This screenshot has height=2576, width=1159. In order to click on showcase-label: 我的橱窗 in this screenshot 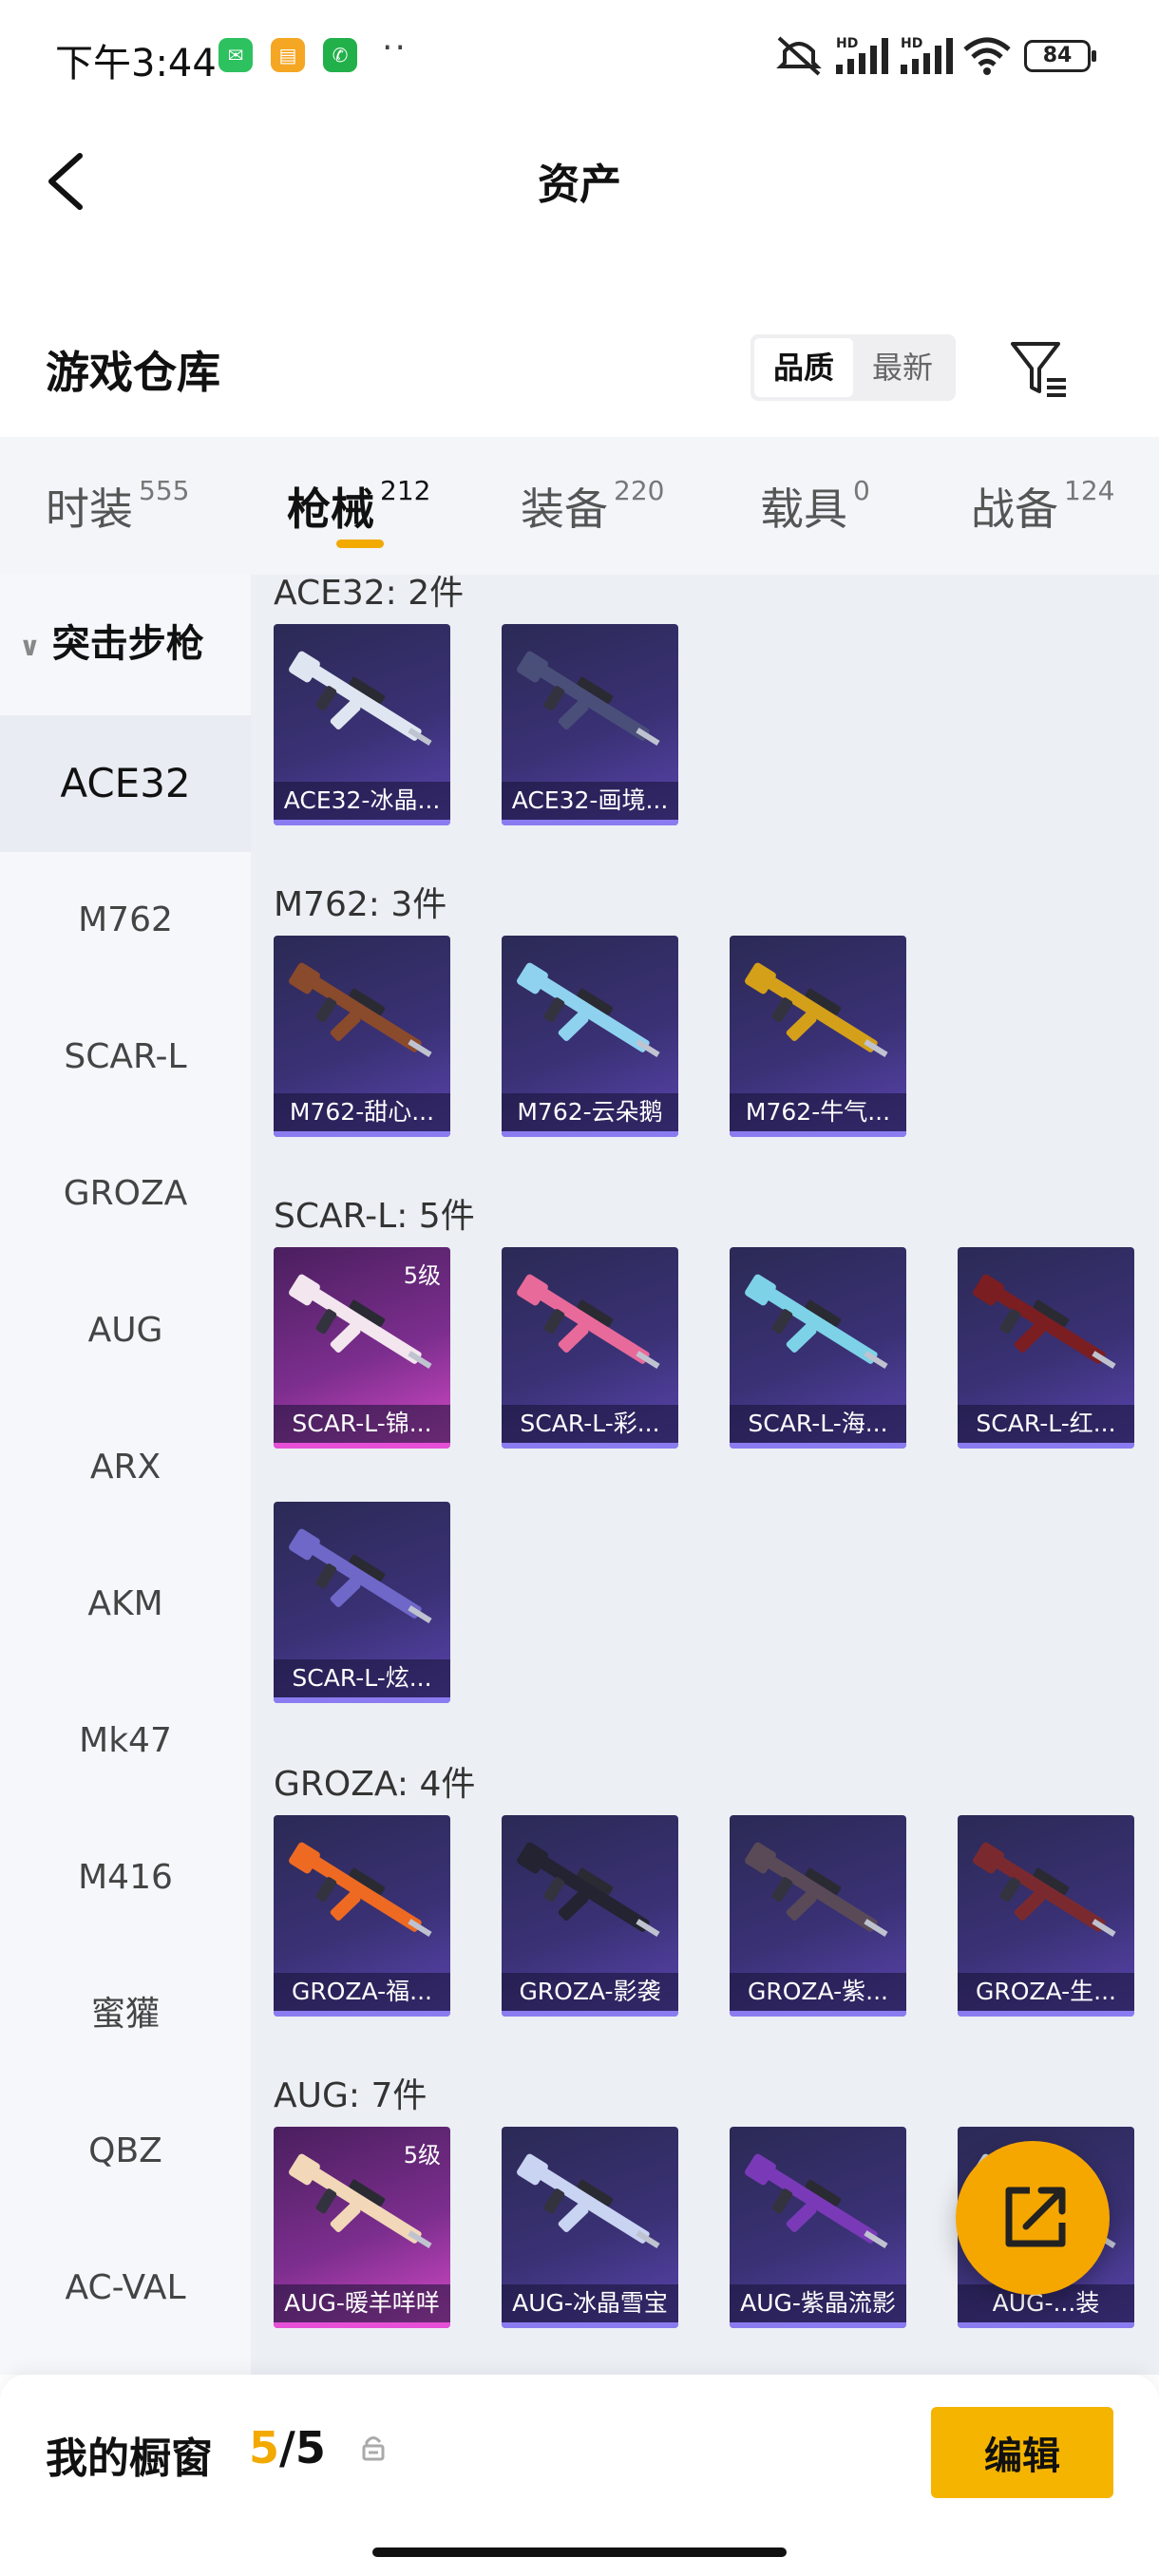, I will do `click(129, 2458)`.